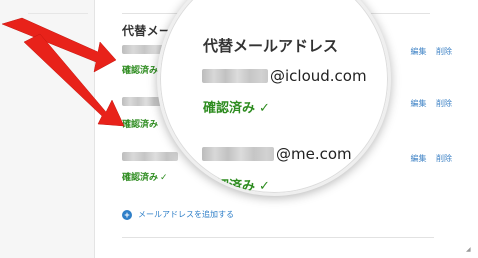  What do you see at coordinates (271, 46) in the screenshot?
I see `magnified-section-title: 代替メールアドレス` at bounding box center [271, 46].